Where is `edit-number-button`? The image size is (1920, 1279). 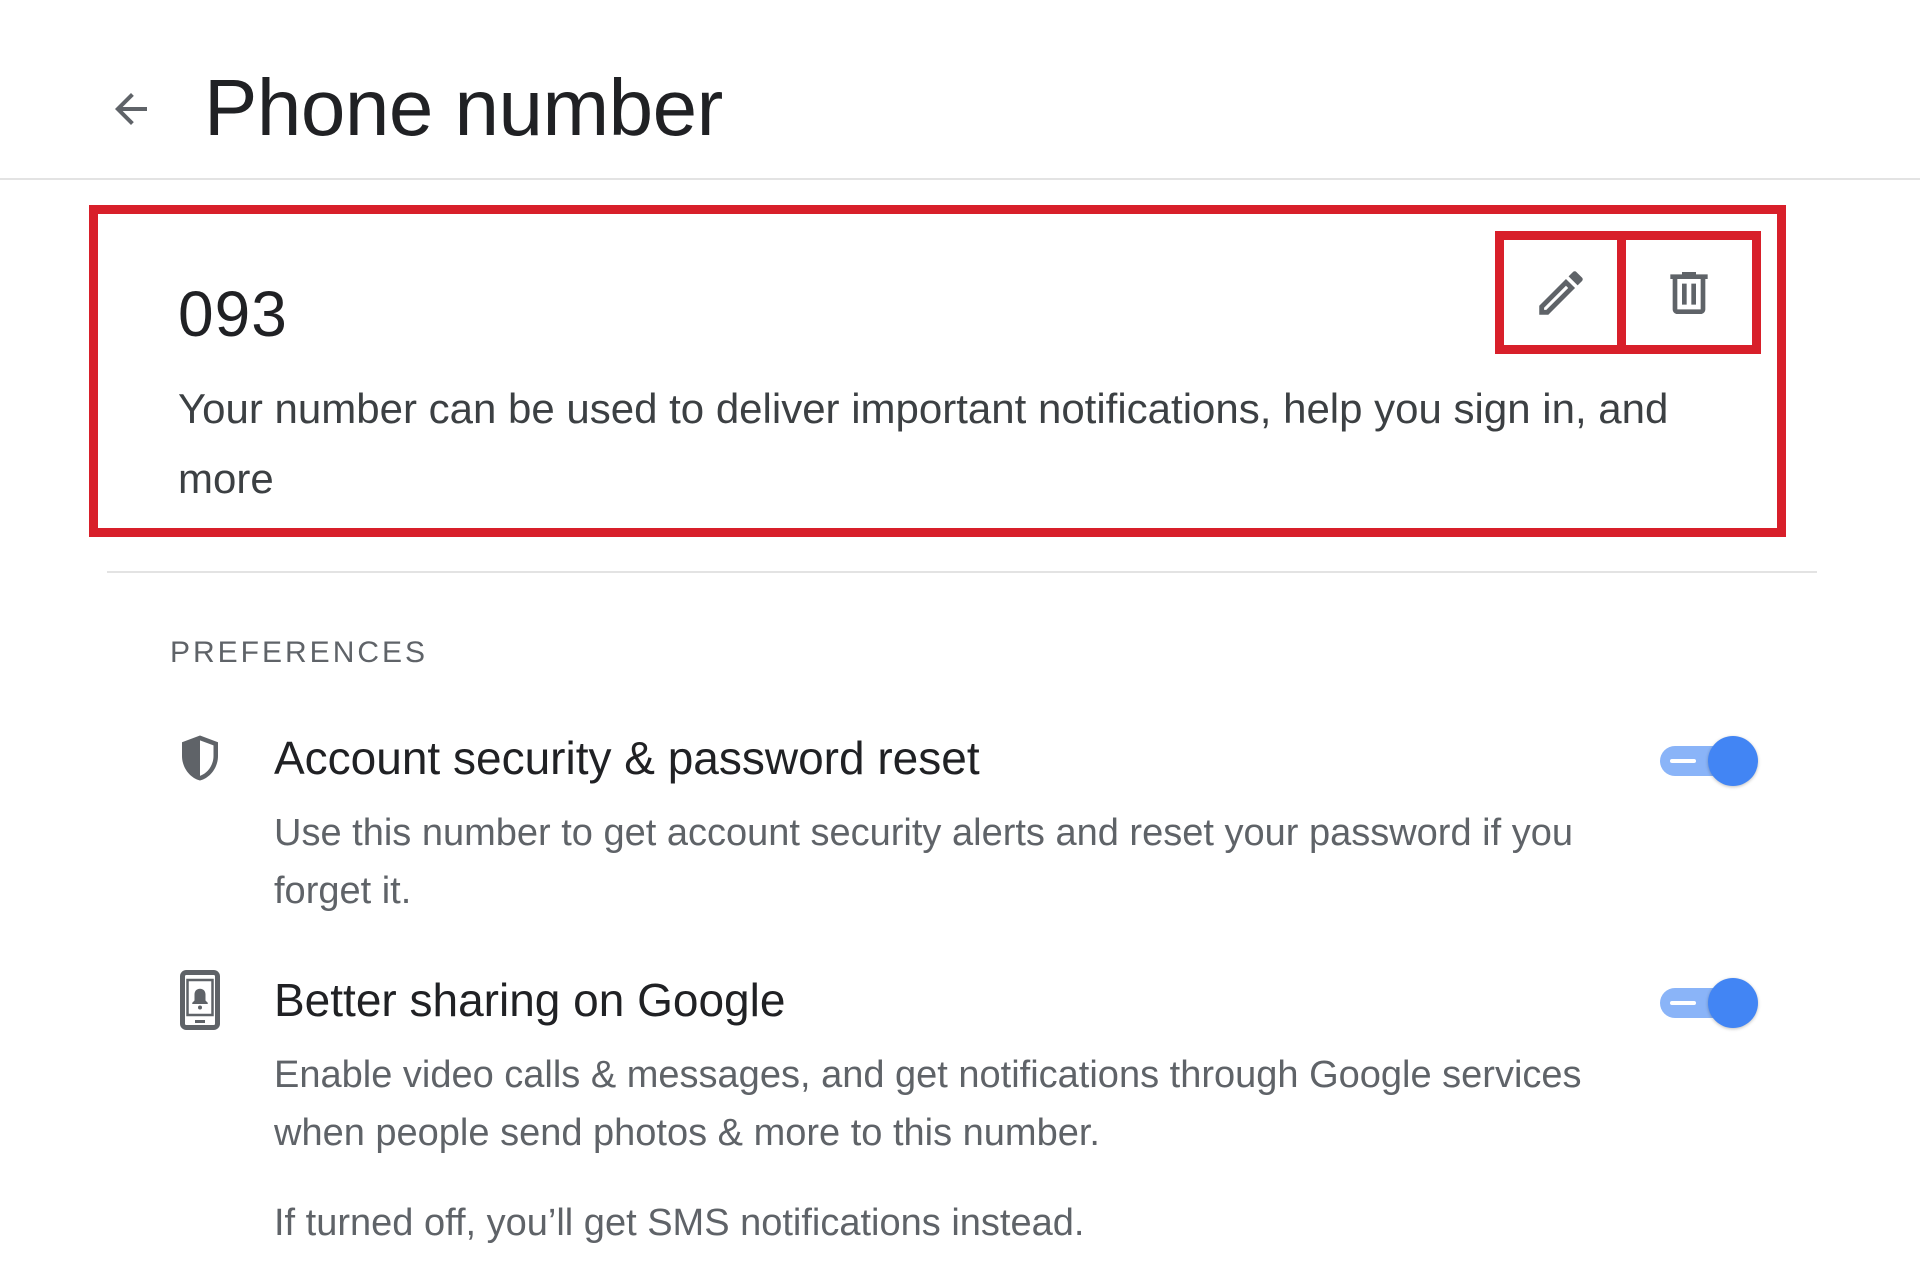
edit-number-button is located at coordinates (1560, 292).